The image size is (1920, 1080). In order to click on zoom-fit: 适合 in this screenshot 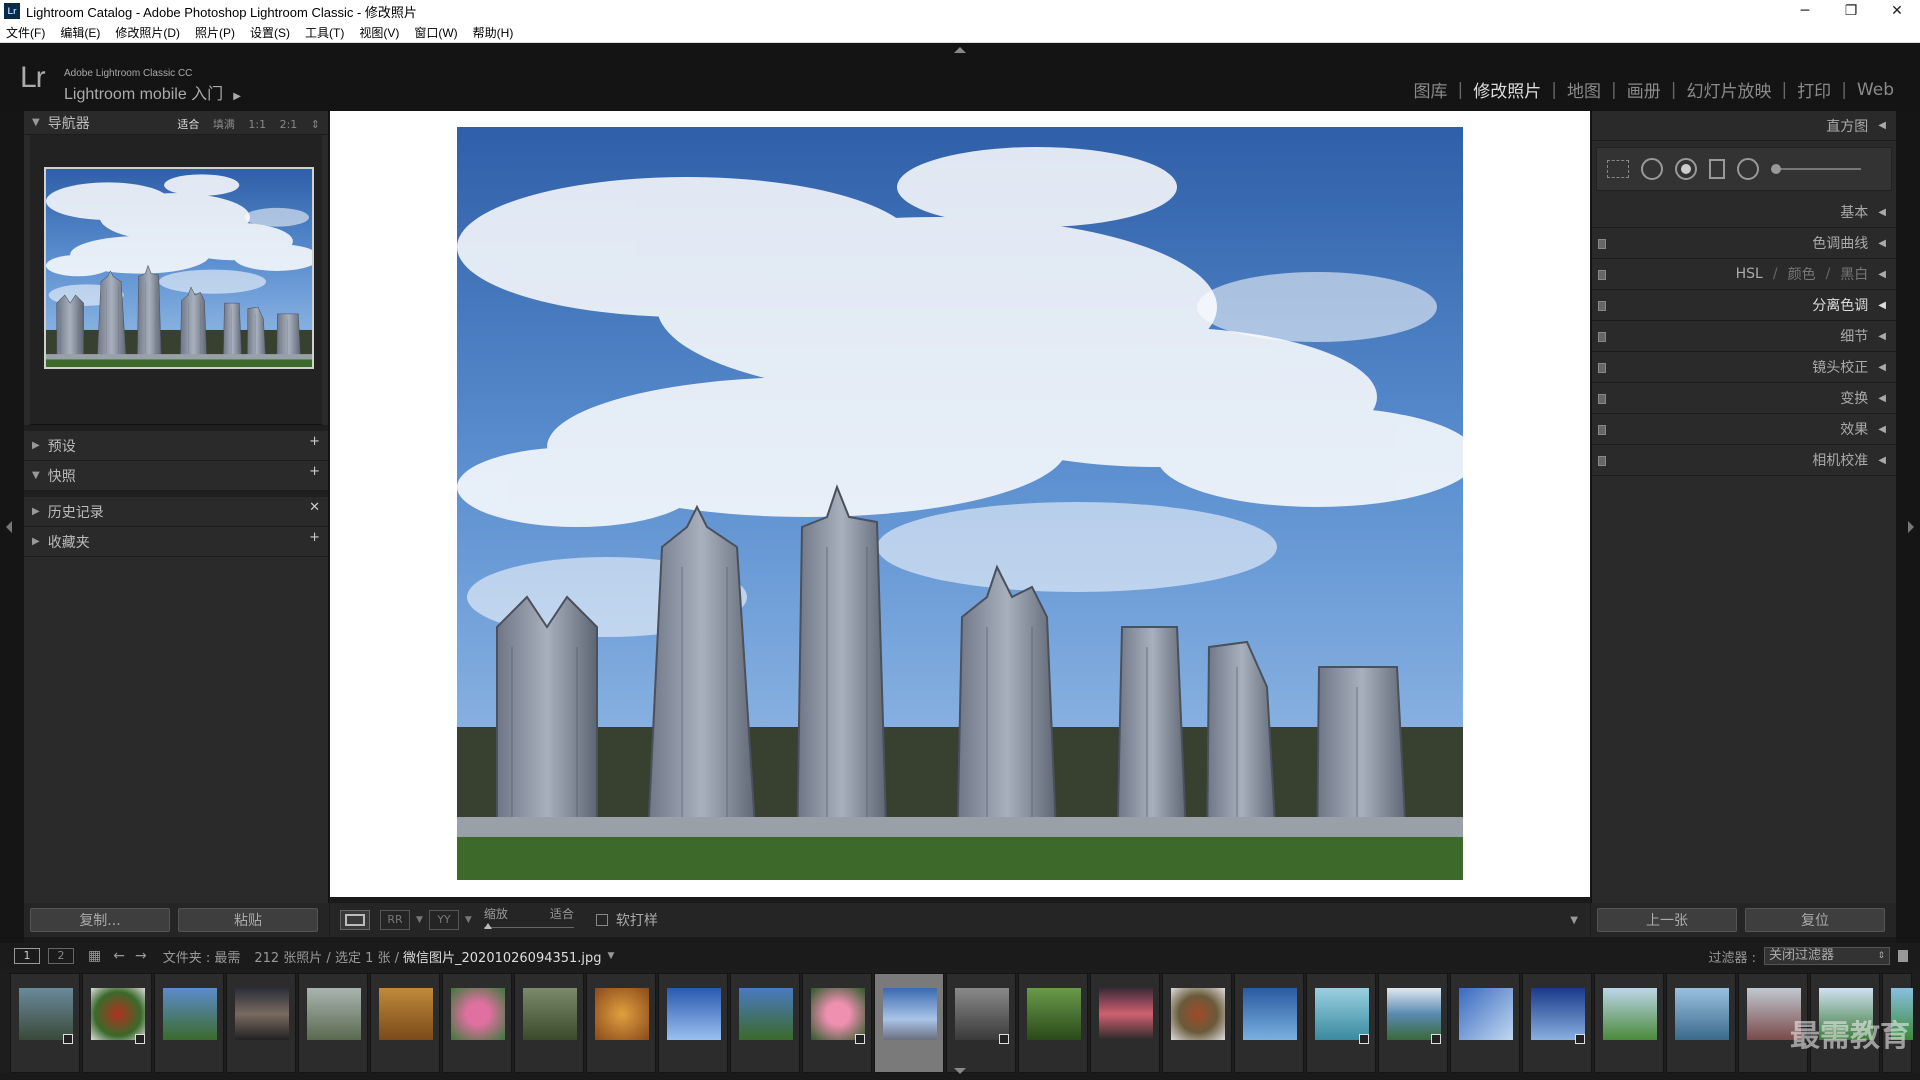, I will do `click(188, 124)`.